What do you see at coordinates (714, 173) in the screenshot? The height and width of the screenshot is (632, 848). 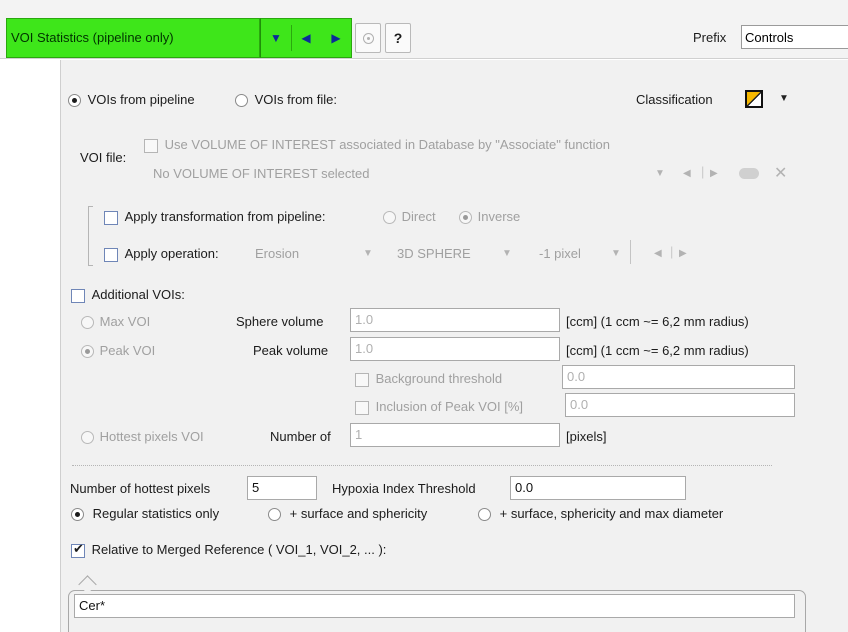 I see `voi-file-next-icon: ▶` at bounding box center [714, 173].